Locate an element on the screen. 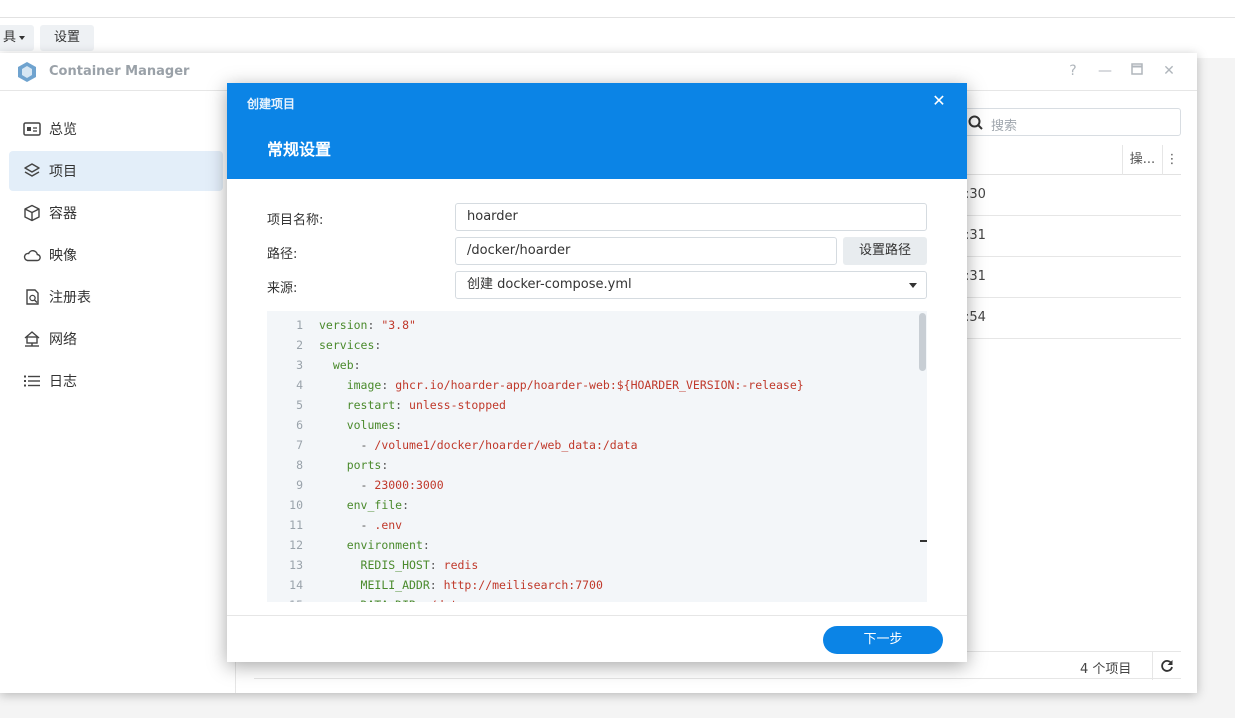 This screenshot has height=718, width=1235. path-label: 路径: is located at coordinates (282, 254).